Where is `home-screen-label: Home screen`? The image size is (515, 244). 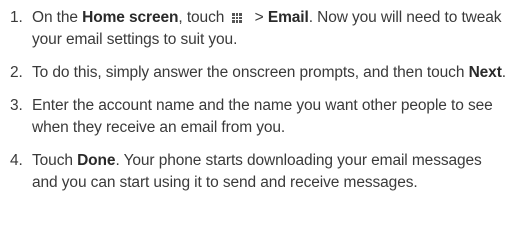 home-screen-label: Home screen is located at coordinates (130, 17).